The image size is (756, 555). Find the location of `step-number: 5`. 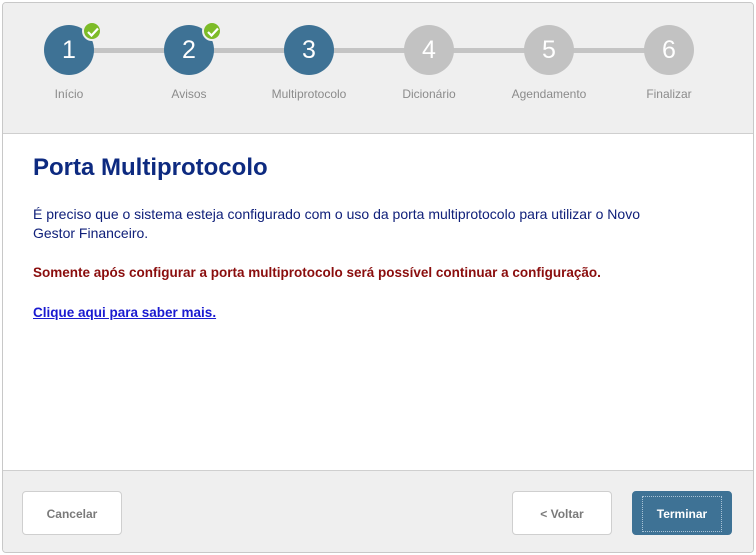

step-number: 5 is located at coordinates (549, 50).